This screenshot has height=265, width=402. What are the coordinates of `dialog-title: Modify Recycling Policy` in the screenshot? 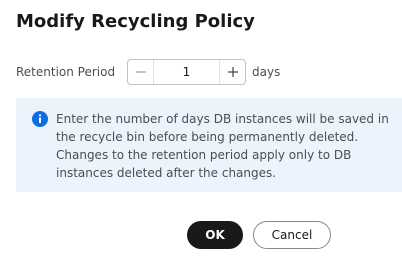 It's located at (135, 21).